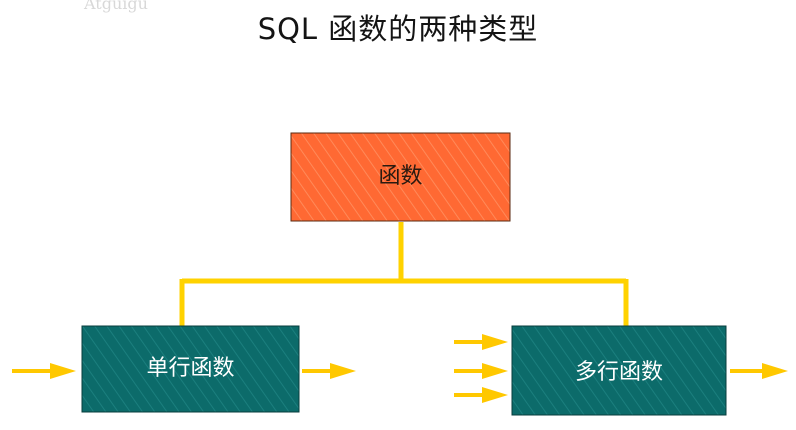 The width and height of the screenshot is (796, 430). I want to click on multi-row-output-arrow, so click(759, 371).